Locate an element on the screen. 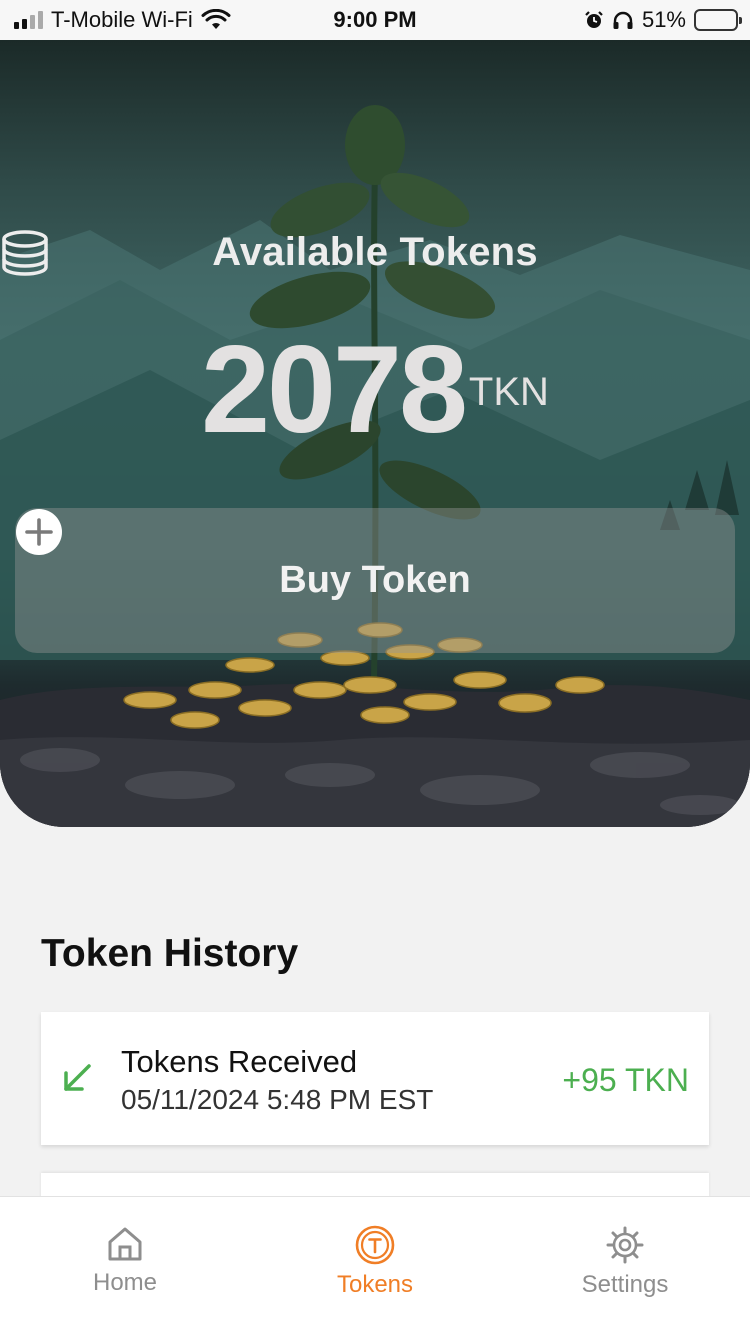 The image size is (750, 1334). balance-unit: TKN is located at coordinates (508, 392).